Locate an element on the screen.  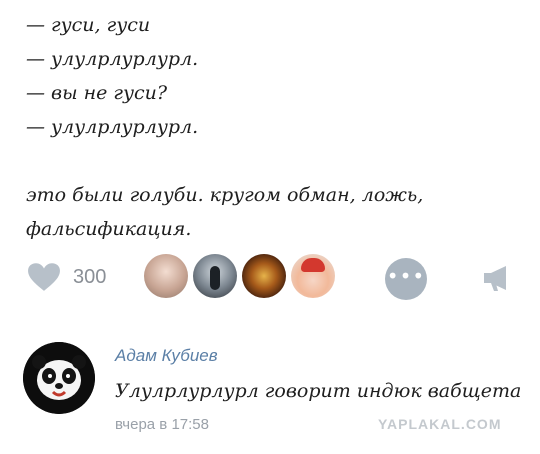
comment-text: Улулрлурлурл говорит индюк вабщета is located at coordinates (318, 391).